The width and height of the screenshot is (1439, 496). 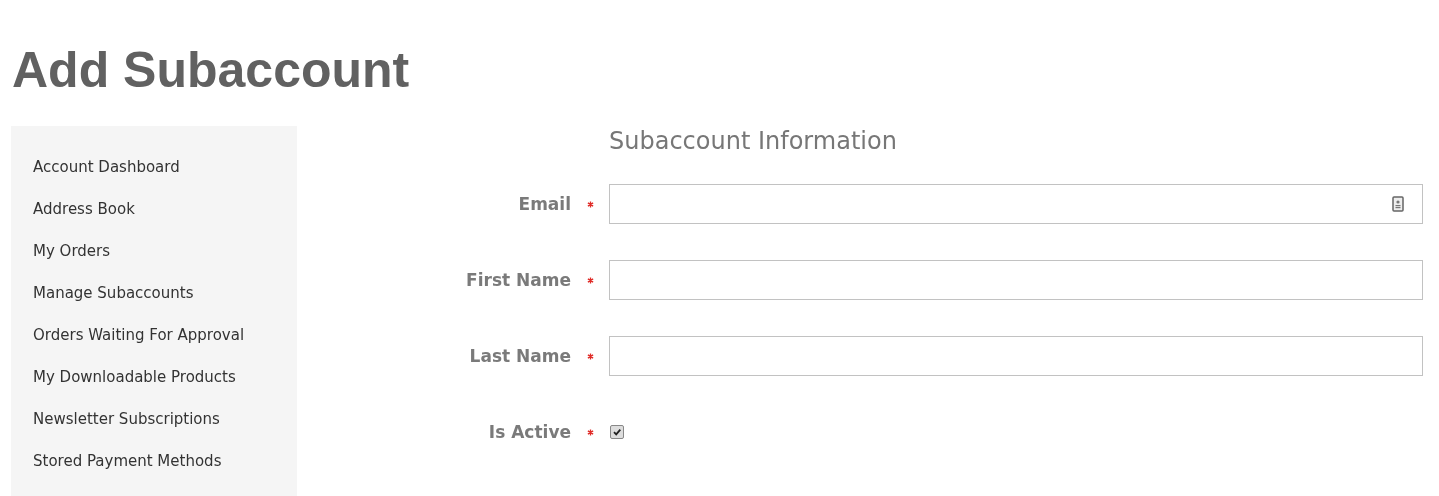 I want to click on page-title: Add Subaccount, so click(x=211, y=70).